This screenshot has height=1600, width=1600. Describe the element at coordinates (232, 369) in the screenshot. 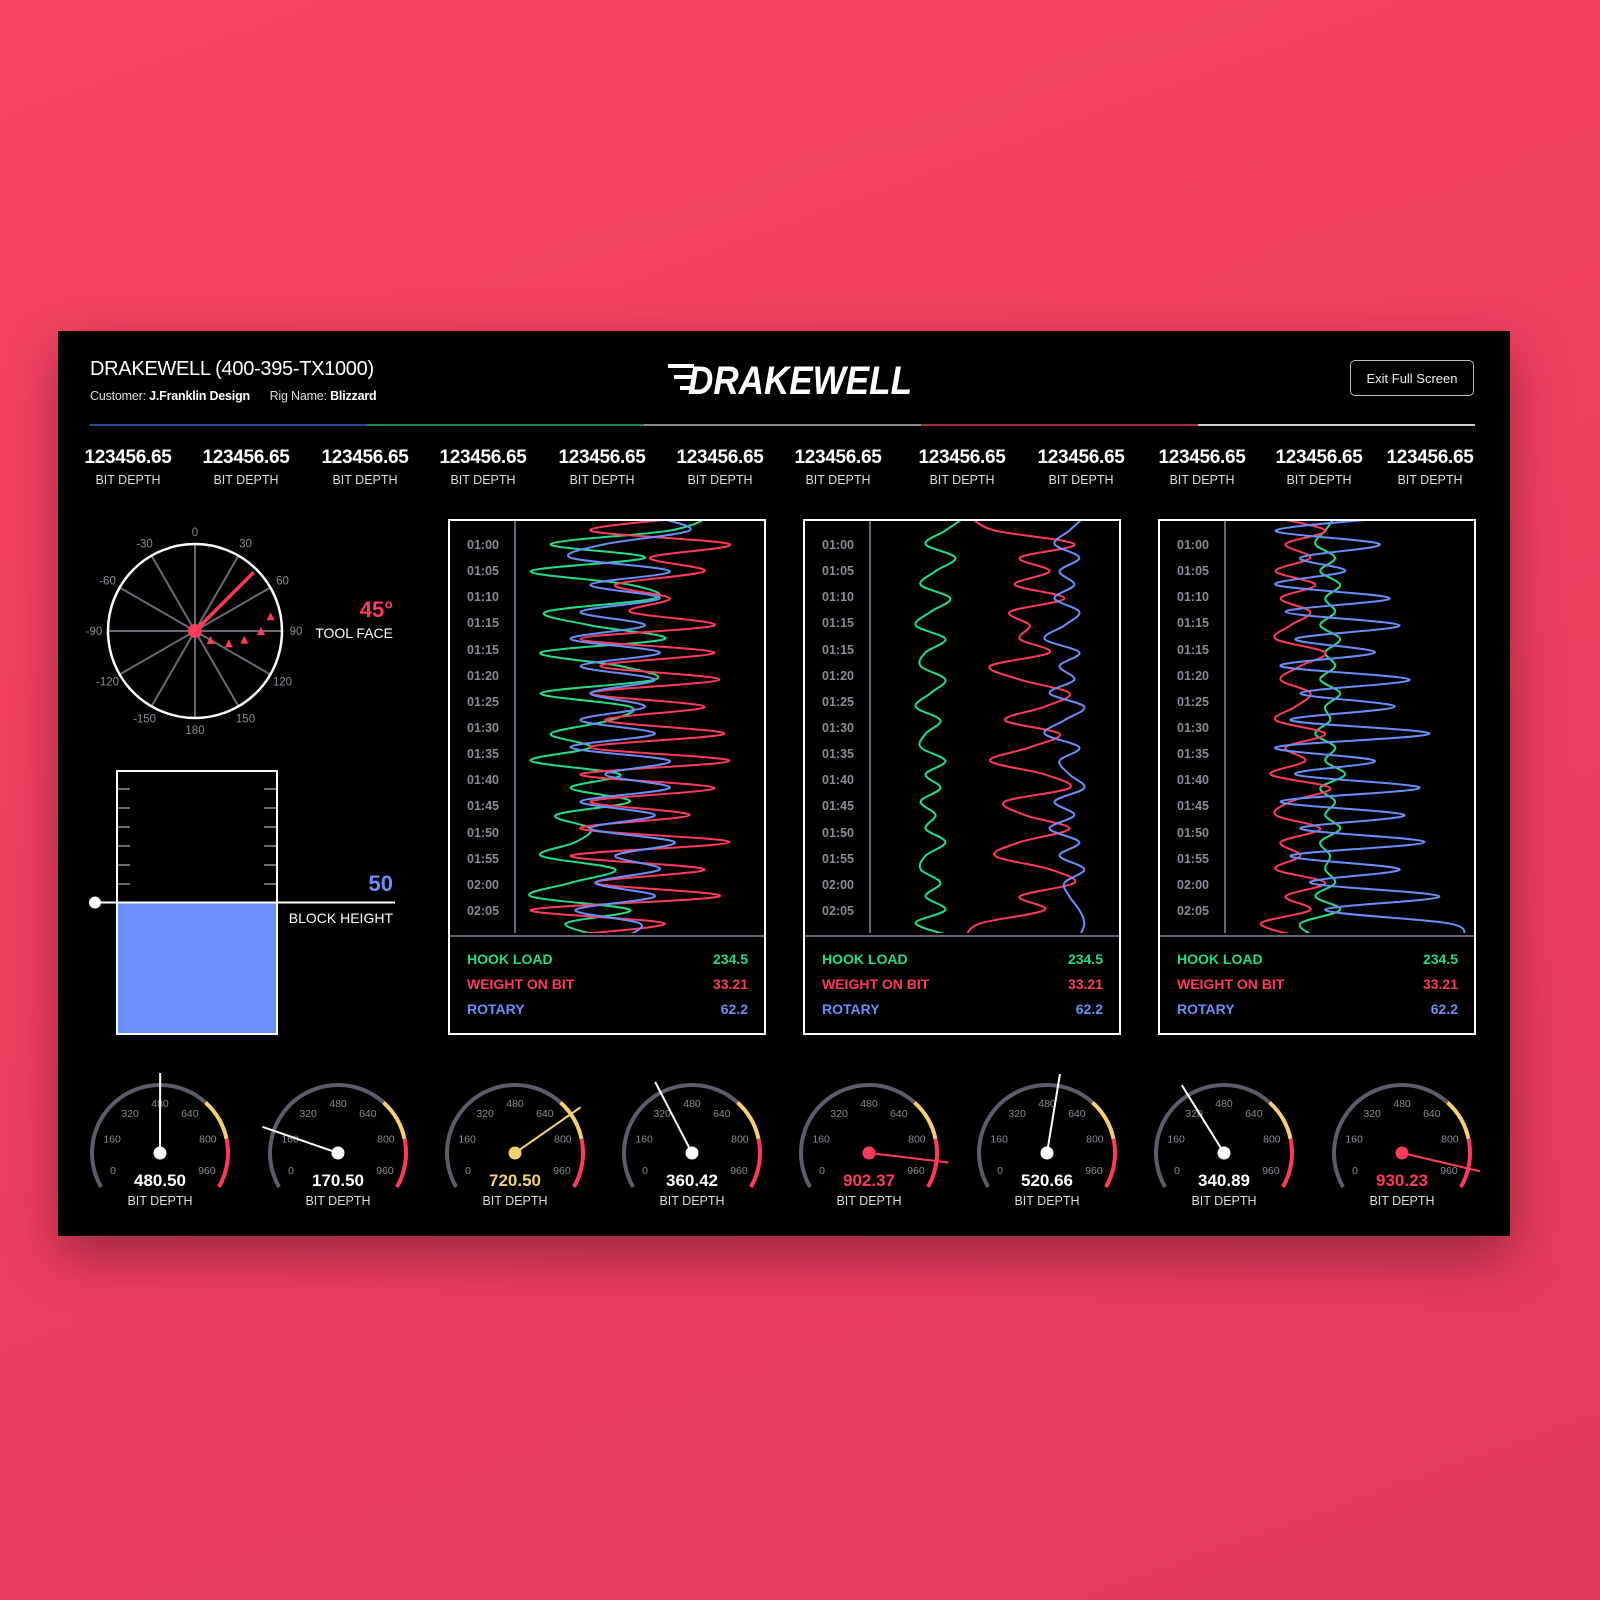

I see `well-title: DRAKEWELL (400-395-TX1000)` at that location.